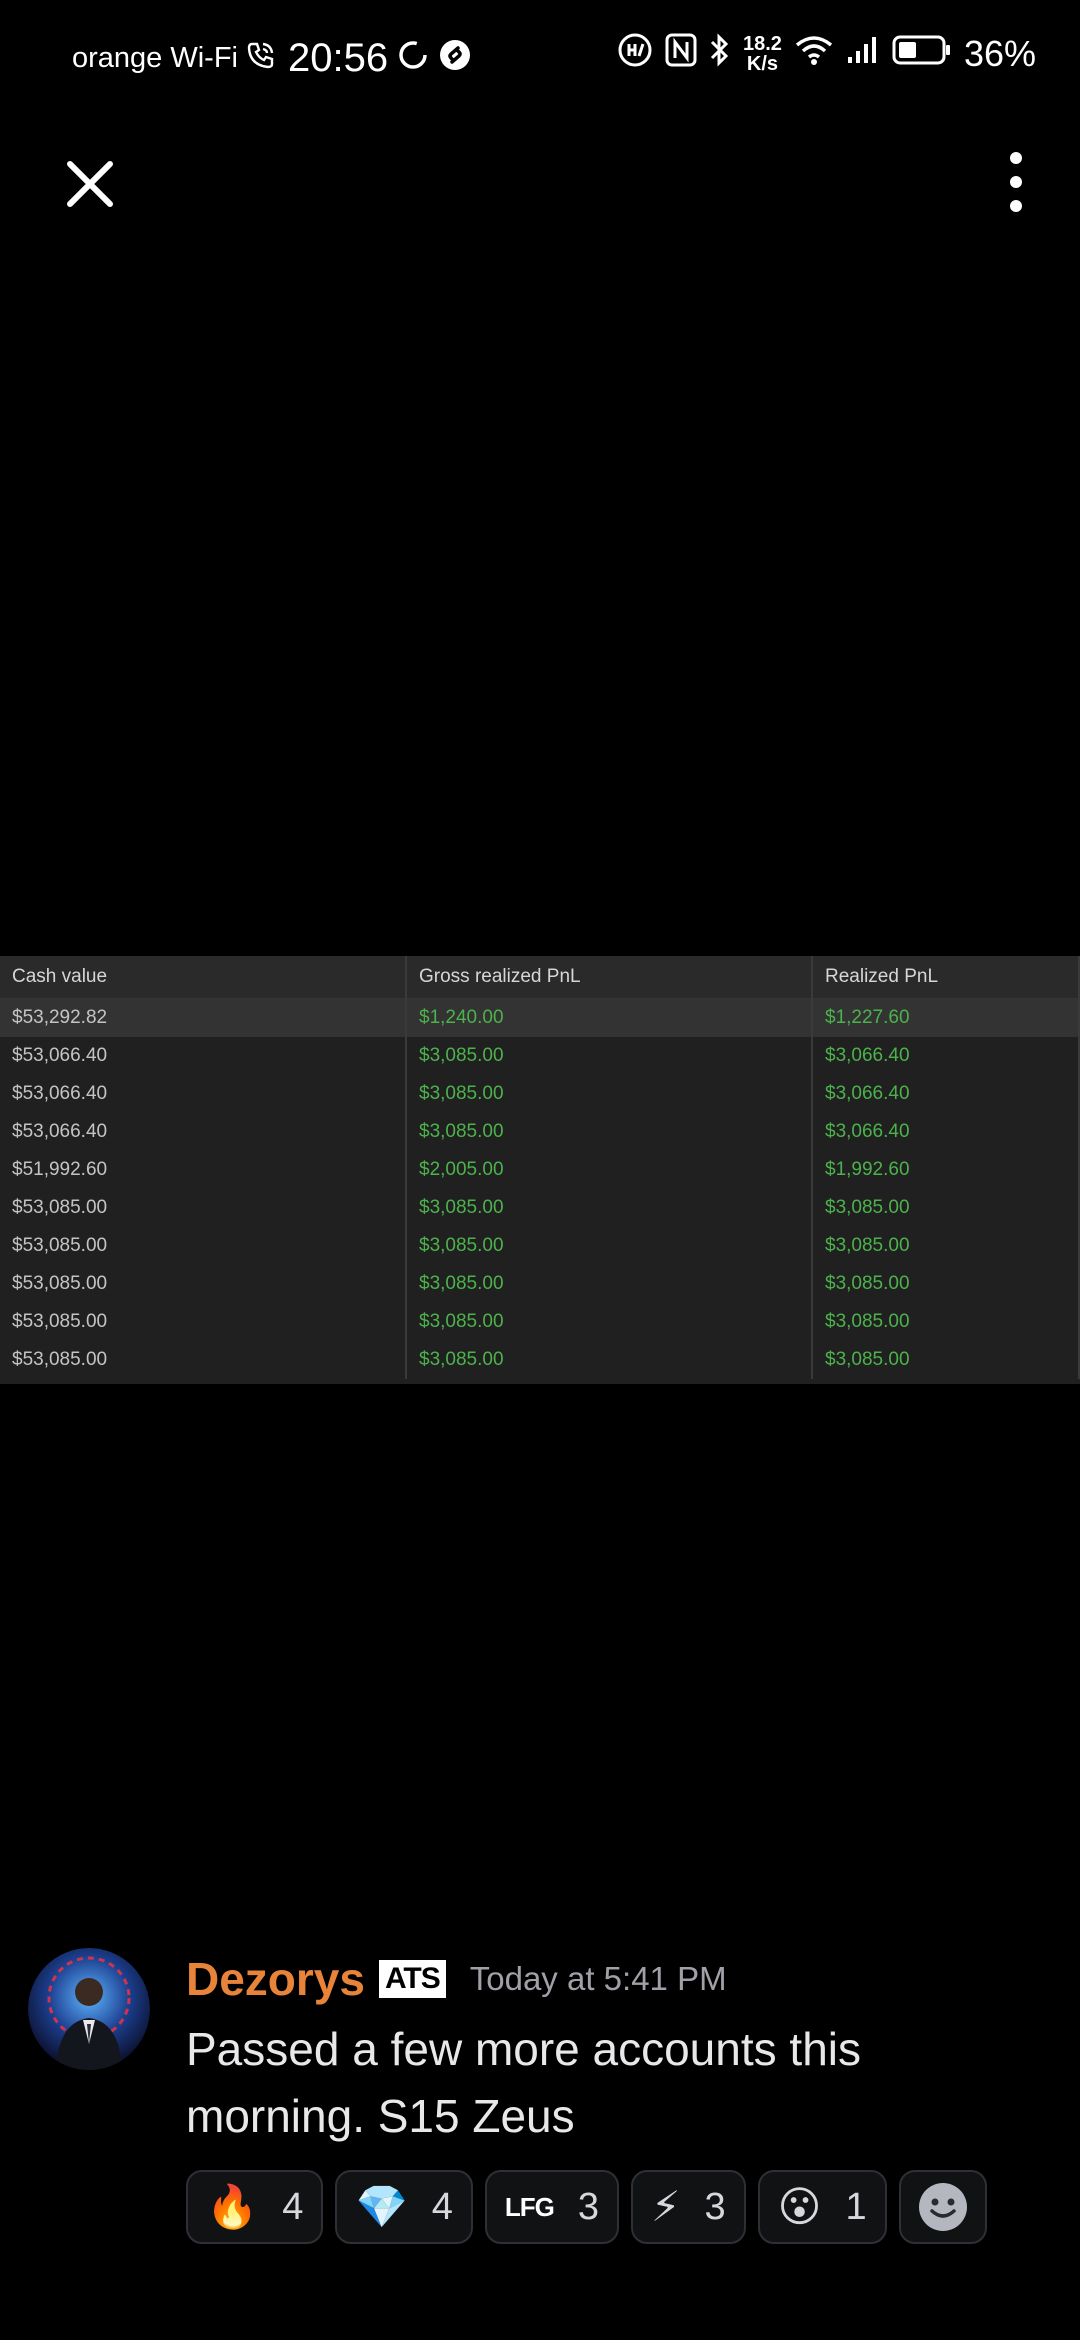  What do you see at coordinates (338, 58) in the screenshot?
I see `clock: 20:56` at bounding box center [338, 58].